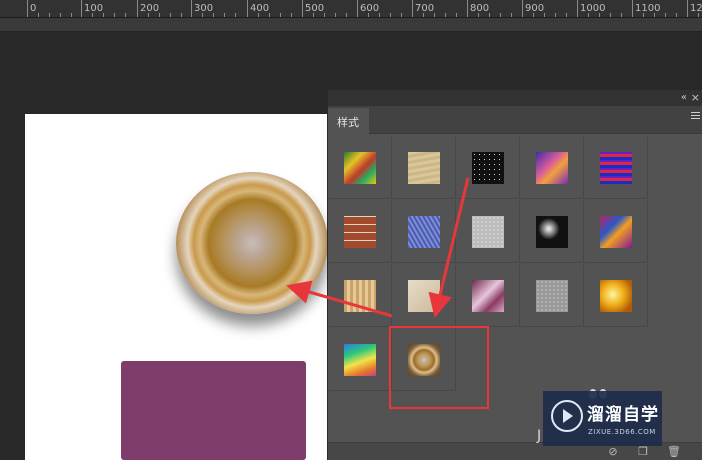 The width and height of the screenshot is (702, 460). I want to click on watermark-title: 溜溜自学, so click(623, 415).